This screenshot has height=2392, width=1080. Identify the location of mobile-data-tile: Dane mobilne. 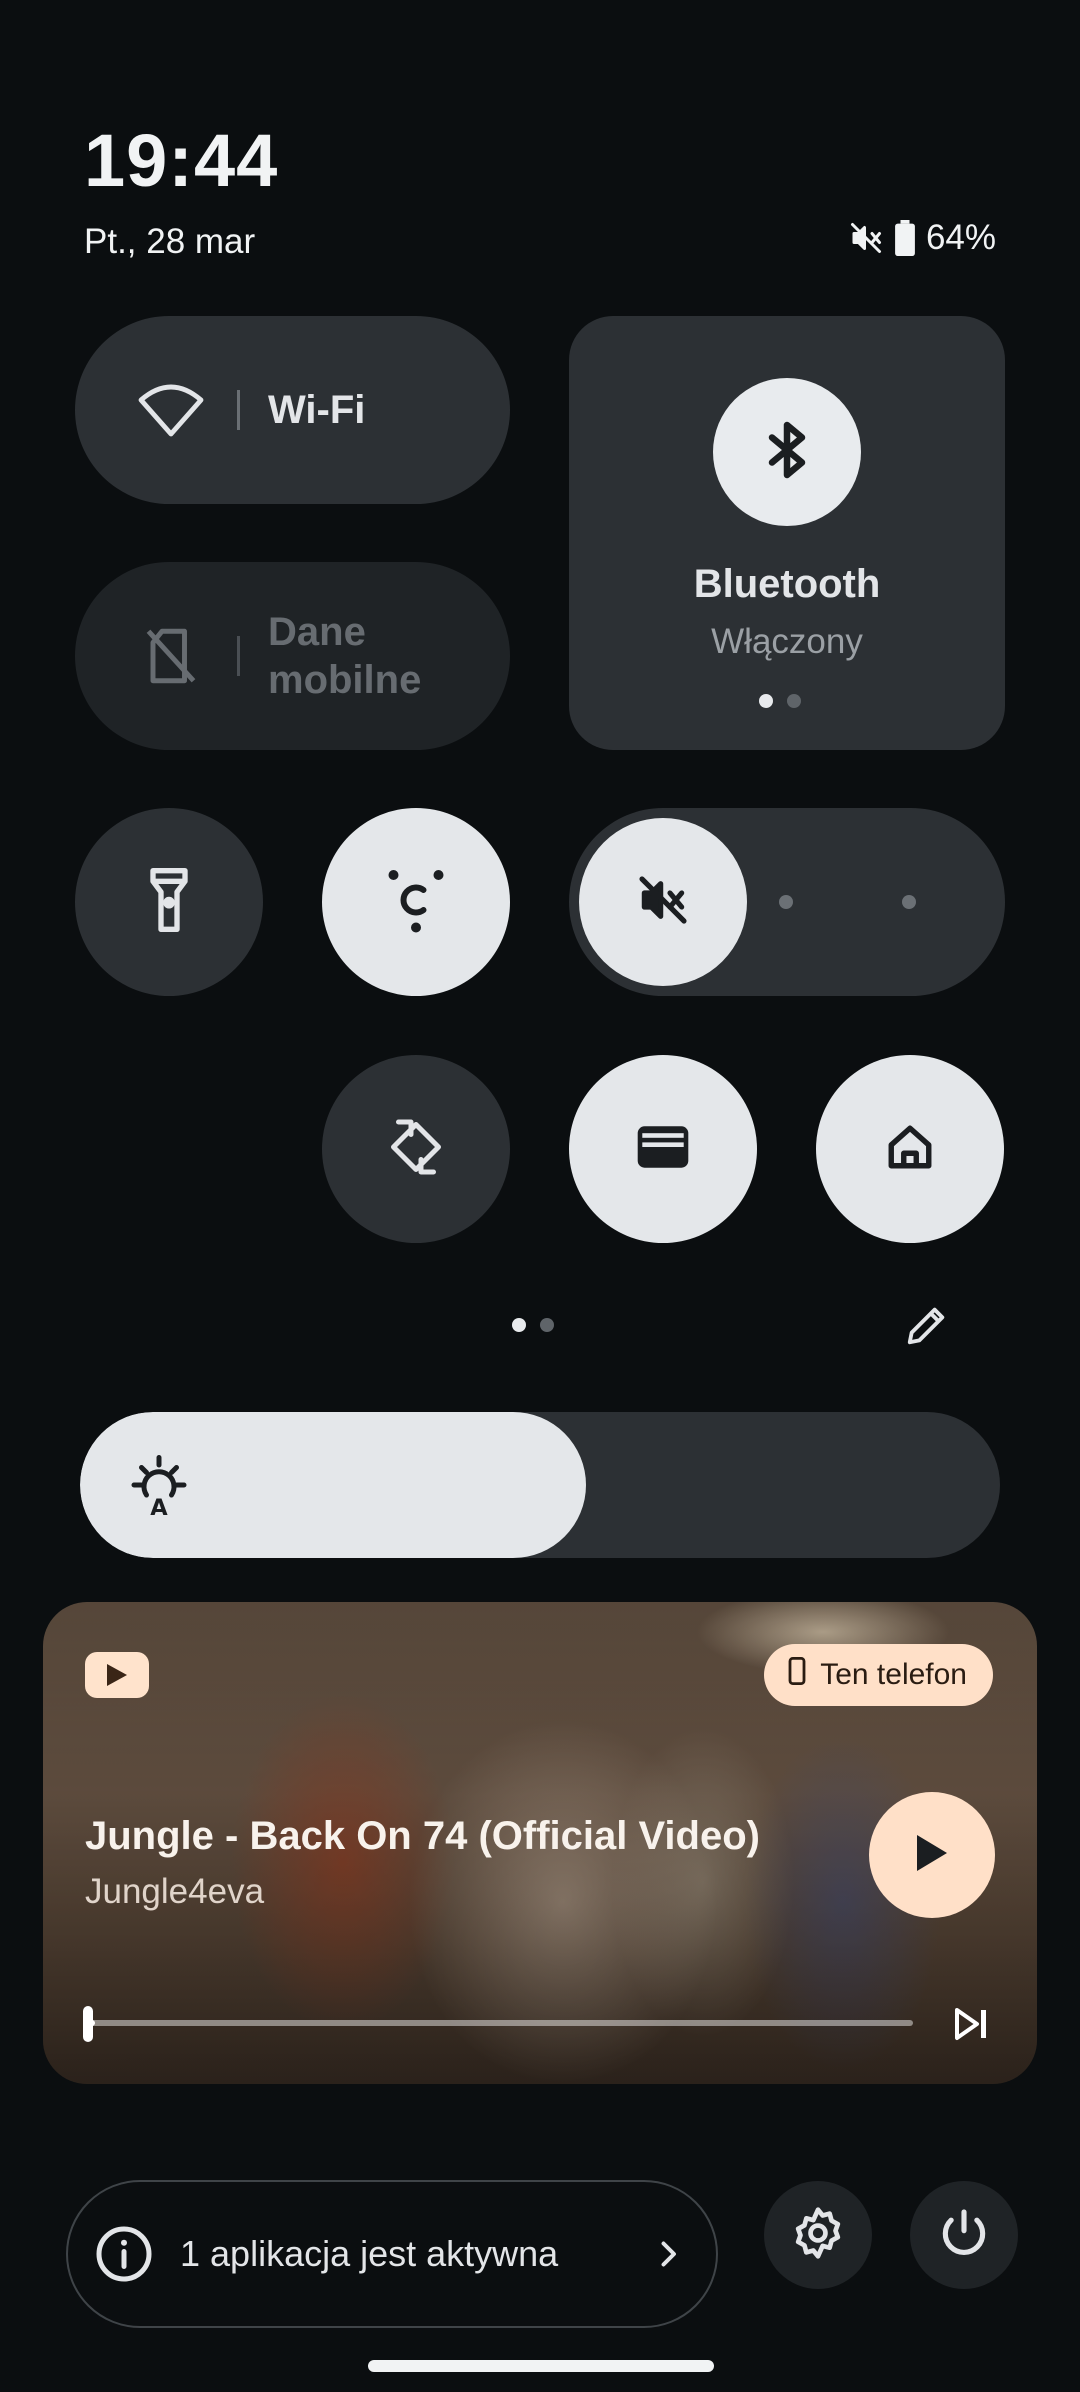
(292, 656).